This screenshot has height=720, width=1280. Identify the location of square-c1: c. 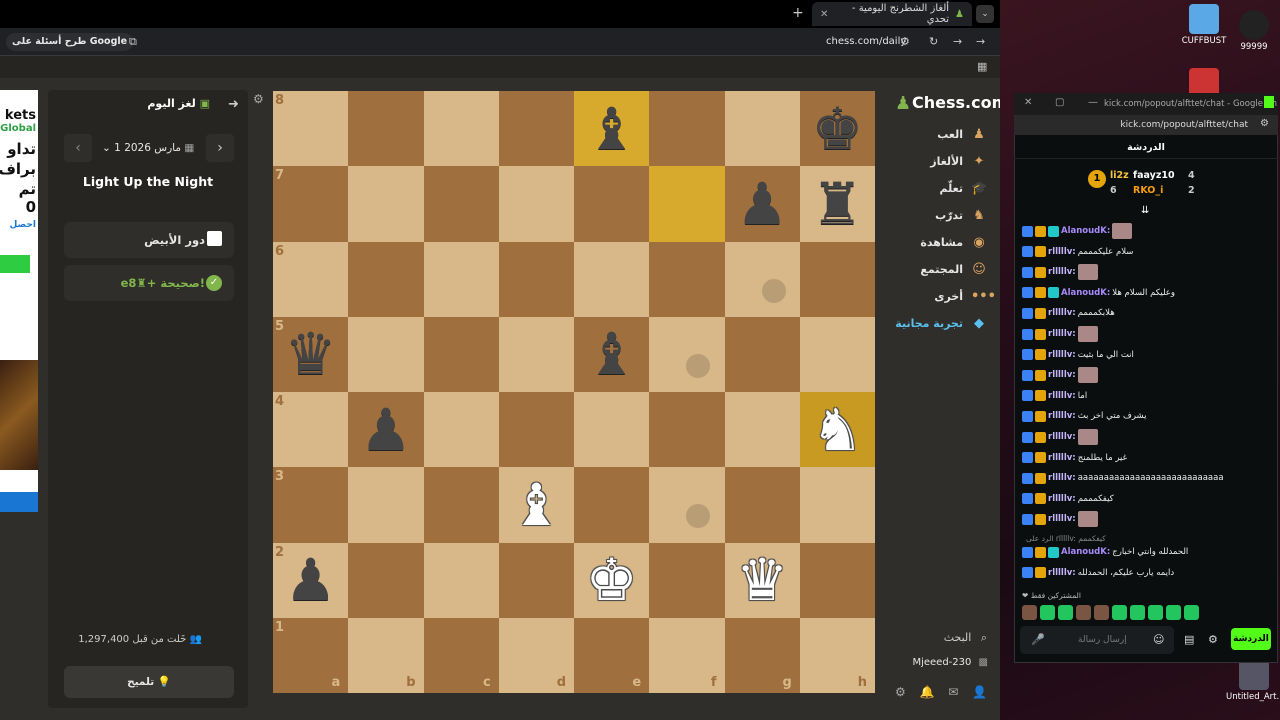
(461, 655).